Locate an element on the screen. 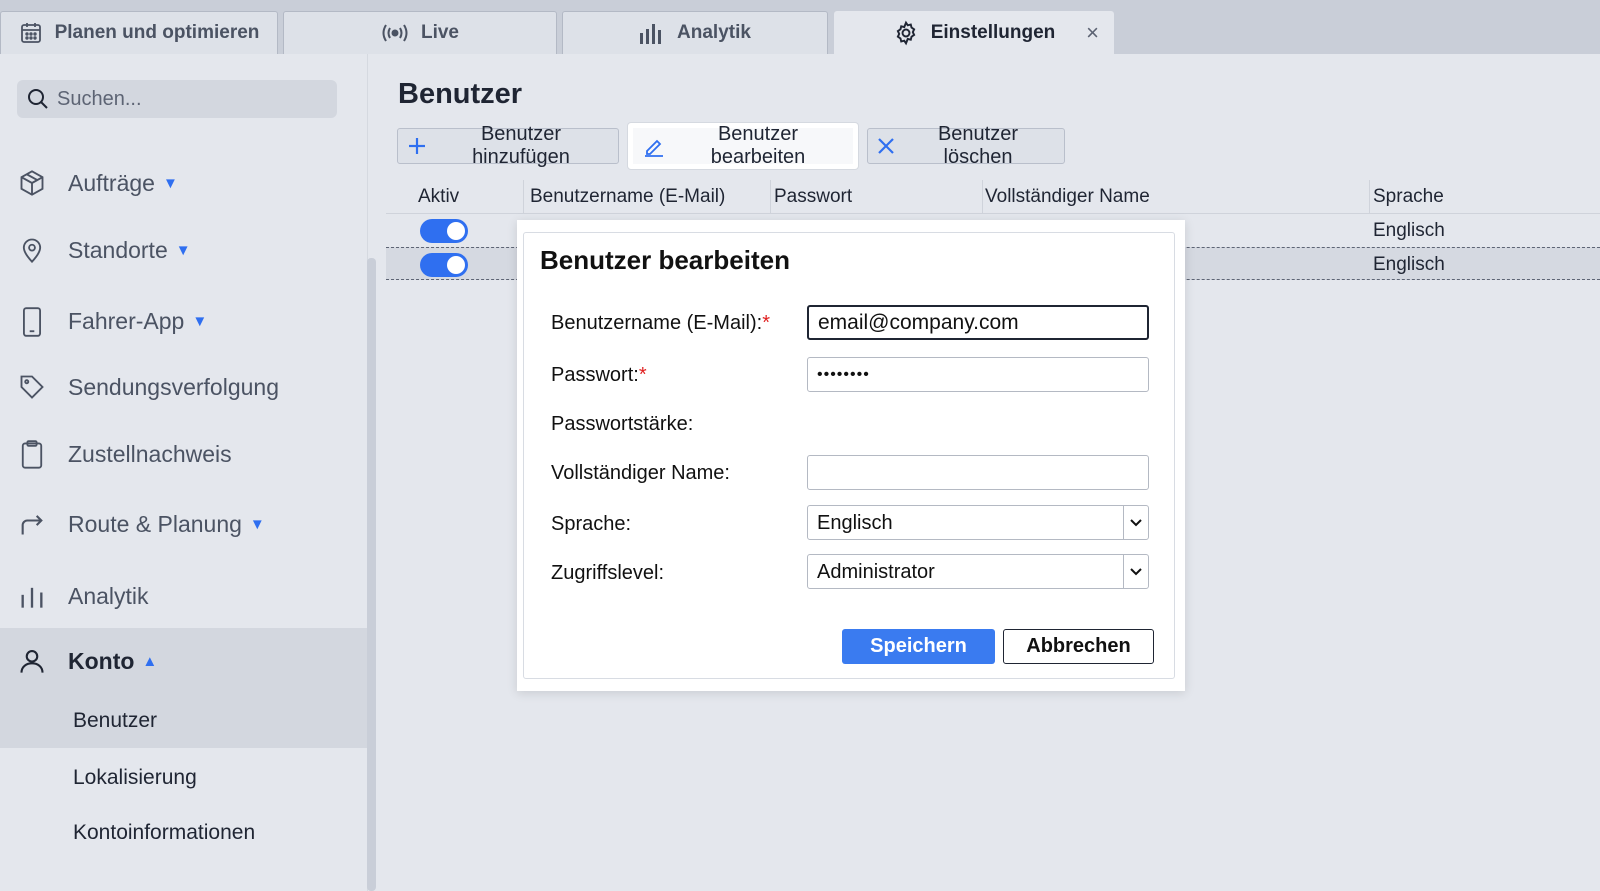 The height and width of the screenshot is (891, 1600). sidebar-subitem-kontoinformationen: Kontoinformationen is located at coordinates (184, 833).